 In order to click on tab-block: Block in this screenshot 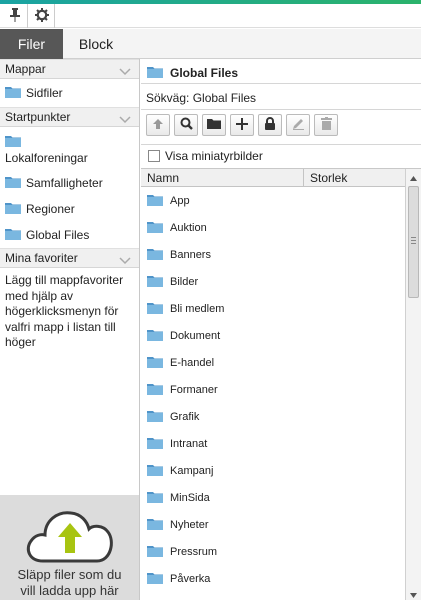, I will do `click(96, 44)`.